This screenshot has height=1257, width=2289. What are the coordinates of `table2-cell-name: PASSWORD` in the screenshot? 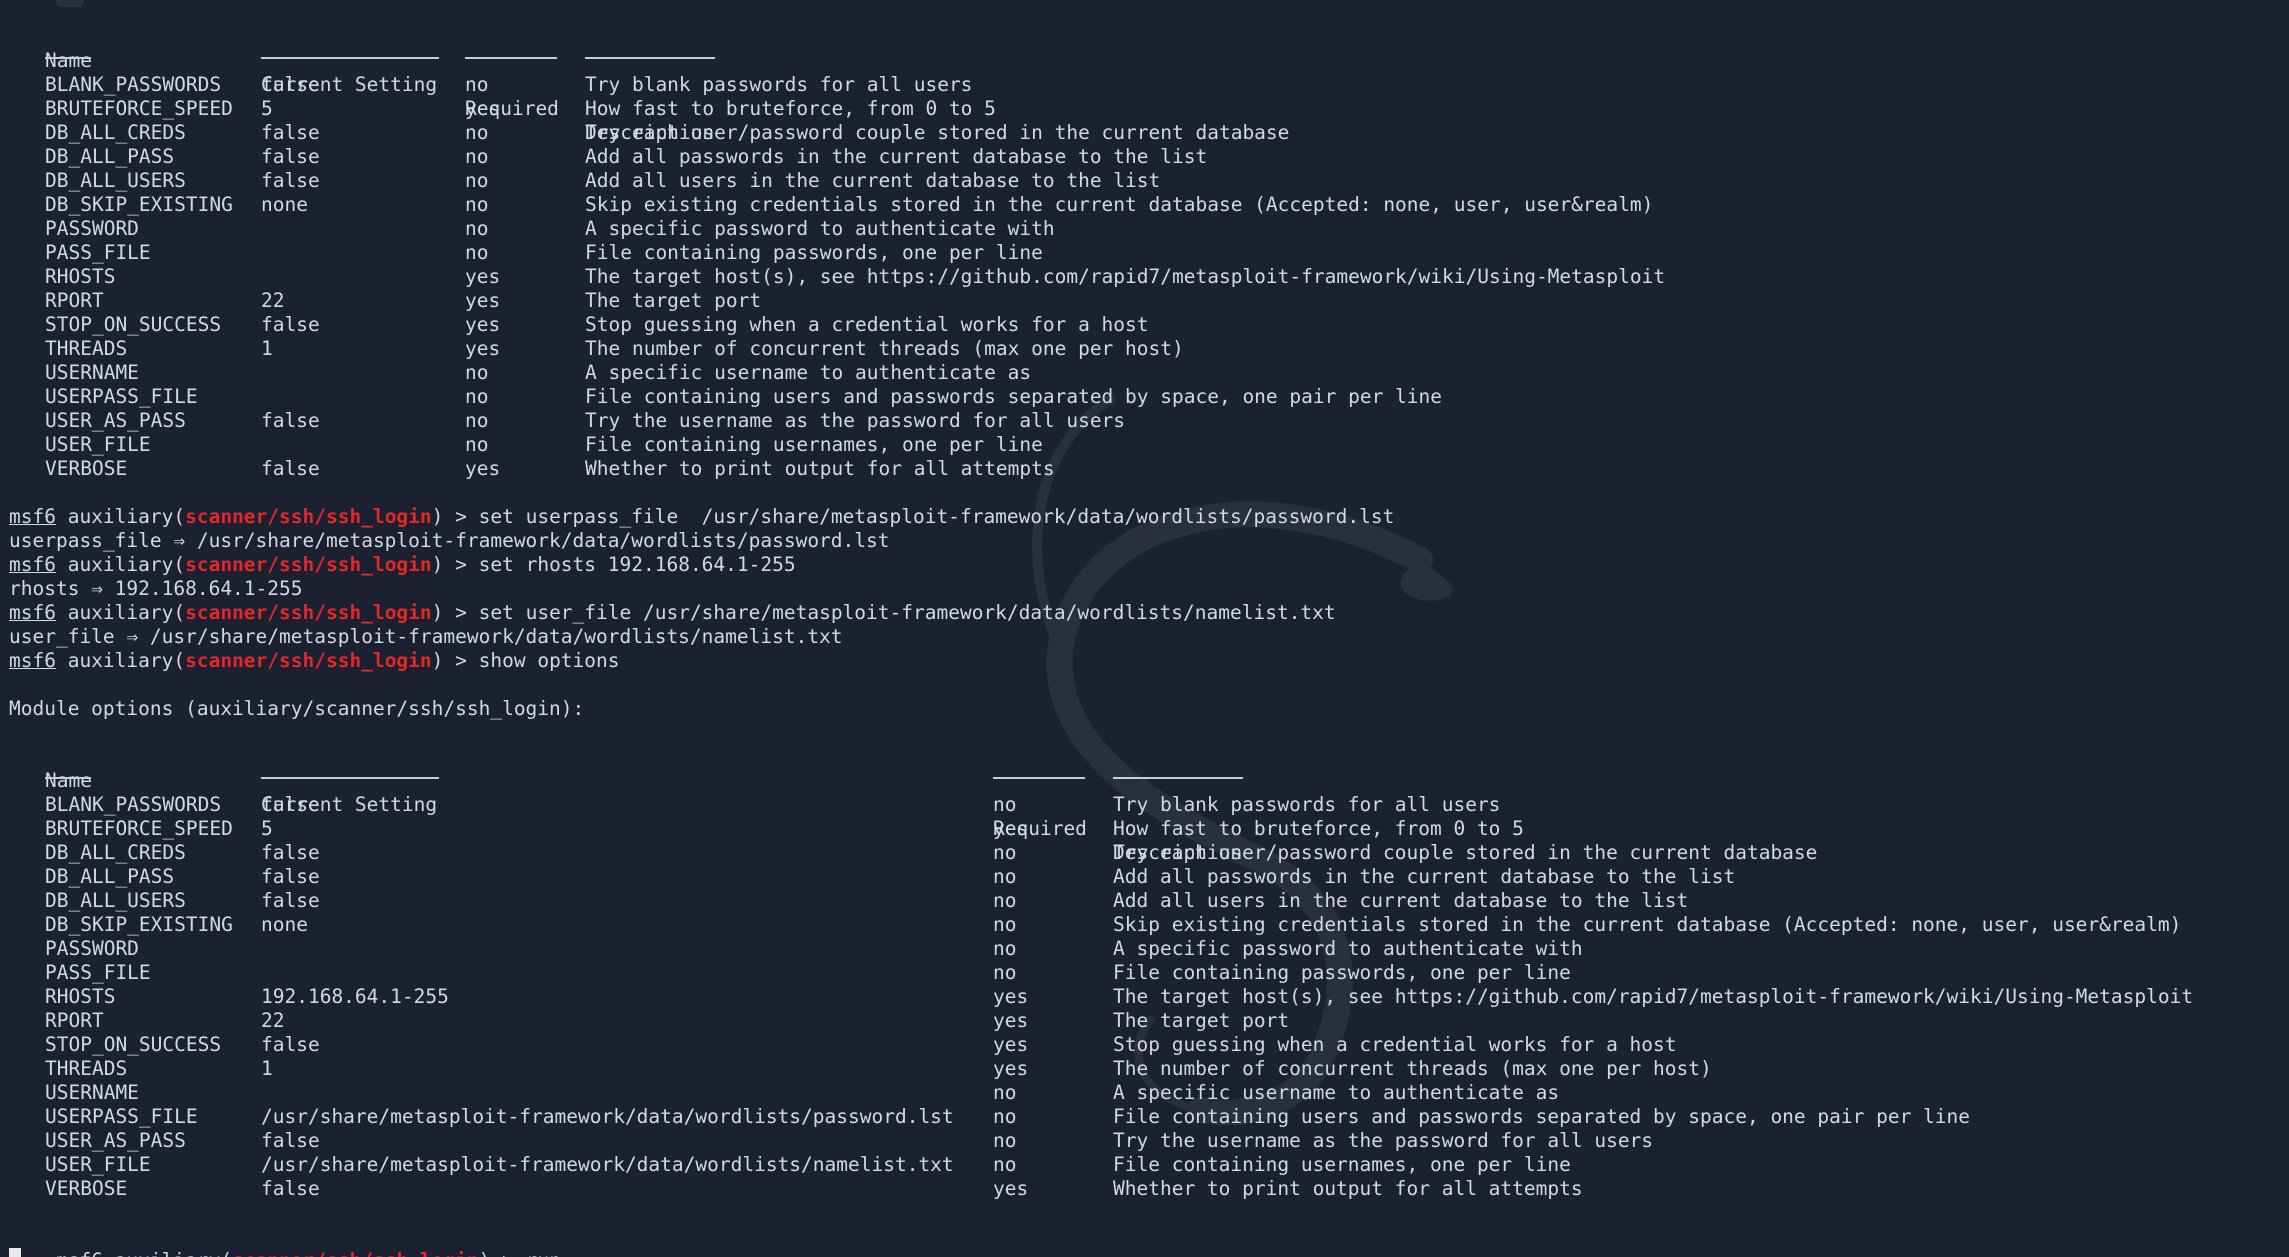 It's located at (92, 948).